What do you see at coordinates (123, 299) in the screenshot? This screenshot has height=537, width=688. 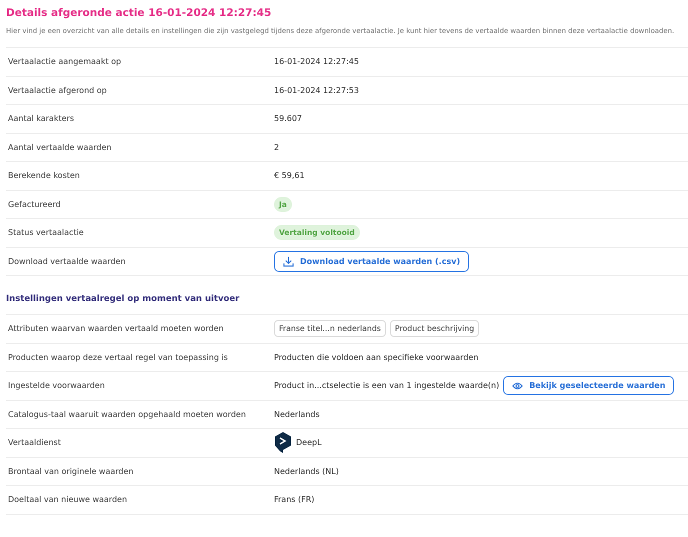 I see `section-title: Instellingen vertaalregel op moment van uitvoer` at bounding box center [123, 299].